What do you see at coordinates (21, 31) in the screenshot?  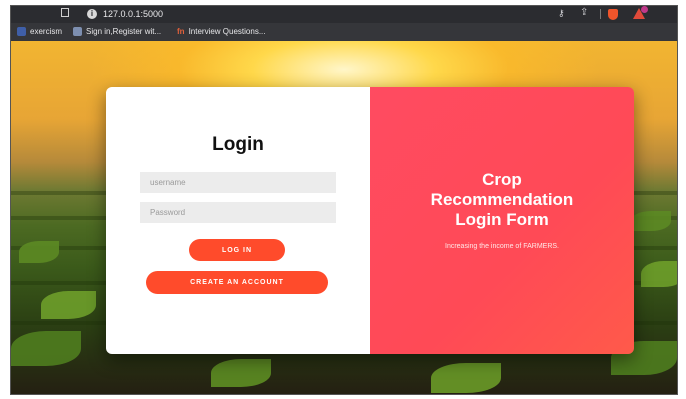 I see `exercism-icon` at bounding box center [21, 31].